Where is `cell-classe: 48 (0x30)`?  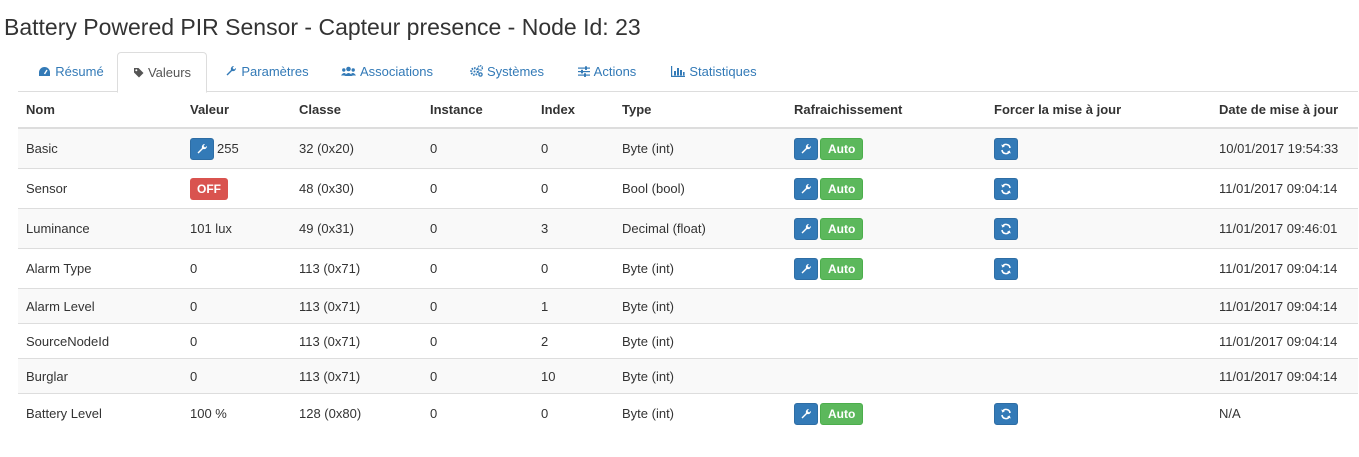 cell-classe: 48 (0x30) is located at coordinates (356, 188).